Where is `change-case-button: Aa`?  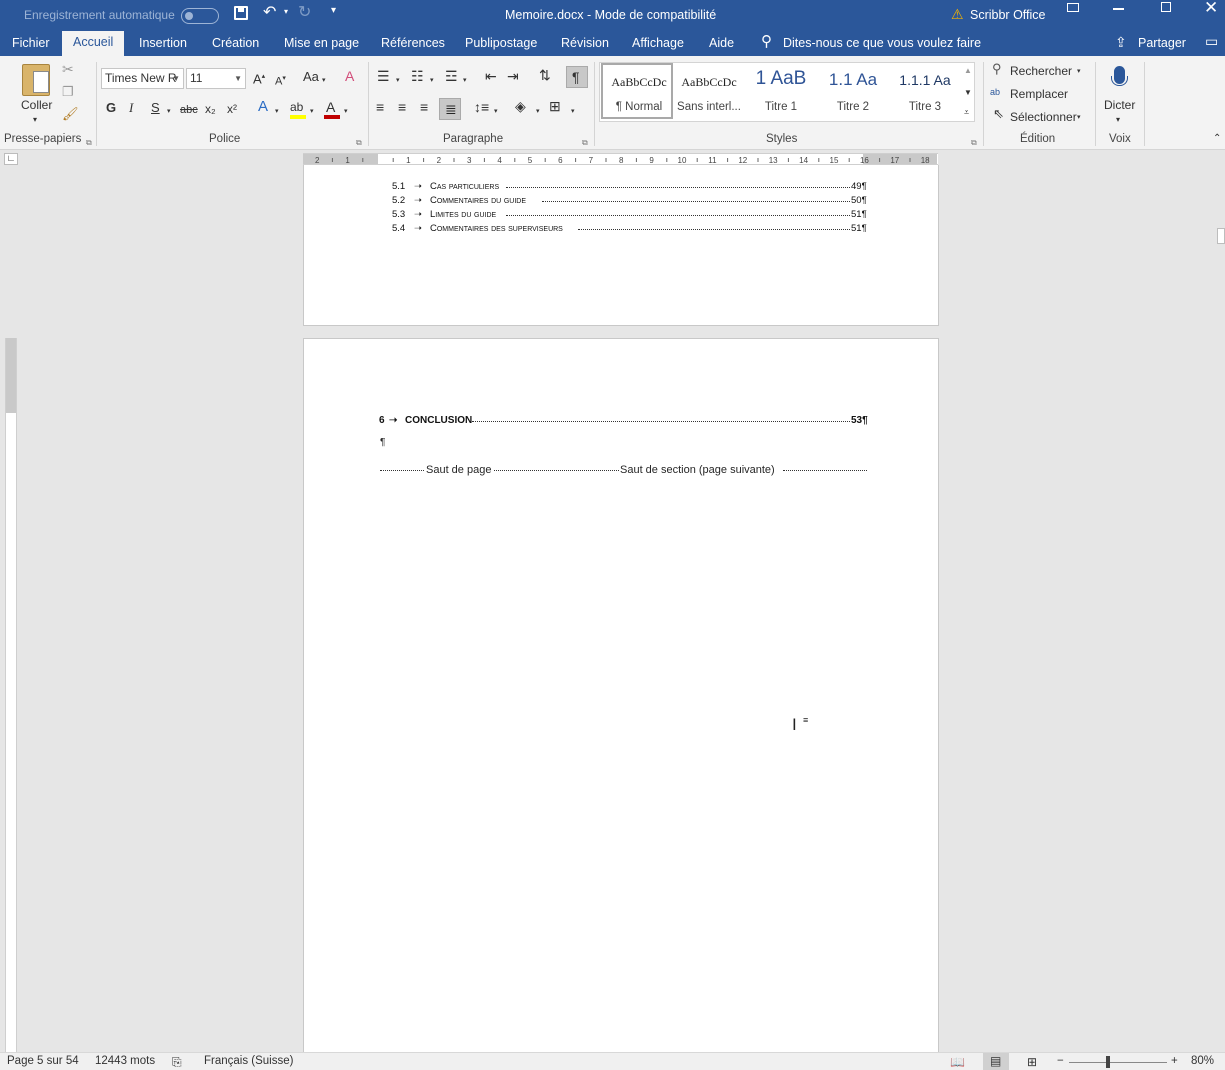 change-case-button: Aa is located at coordinates (311, 77).